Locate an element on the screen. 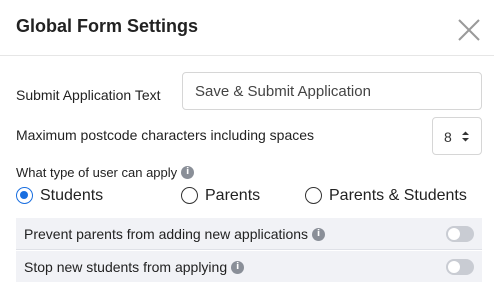  user-type-label: What type of user can apply is located at coordinates (97, 172).